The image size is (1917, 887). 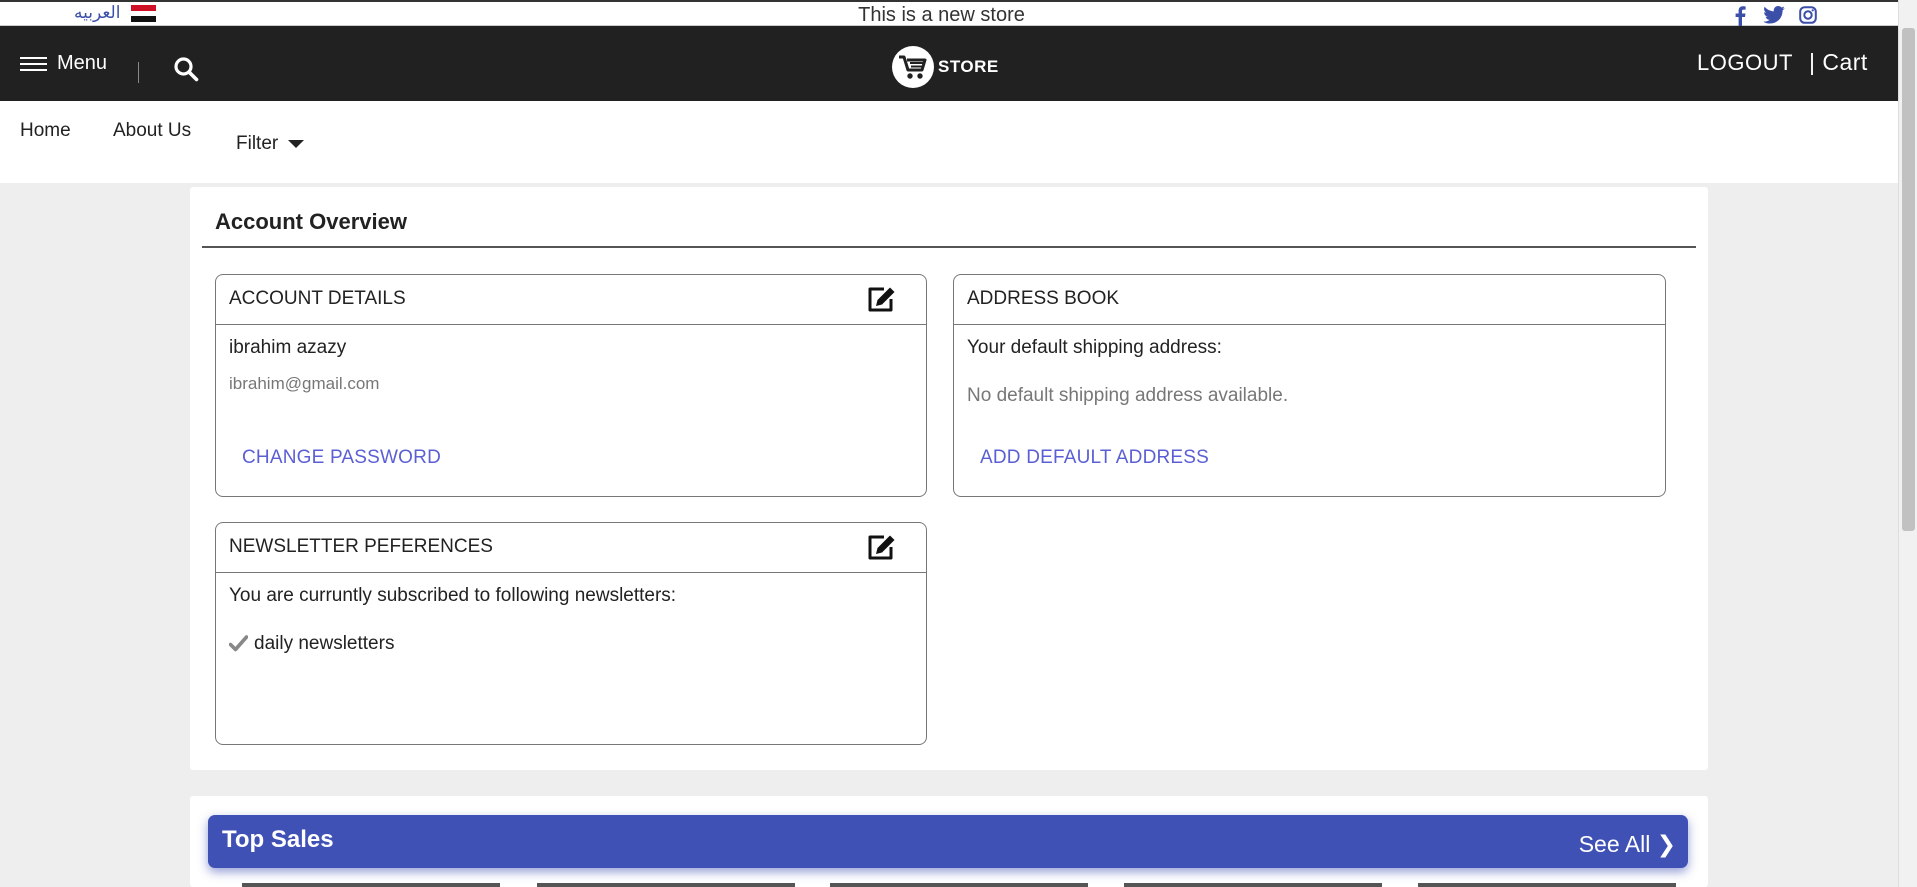 I want to click on menu-button: Menu, so click(x=63, y=63).